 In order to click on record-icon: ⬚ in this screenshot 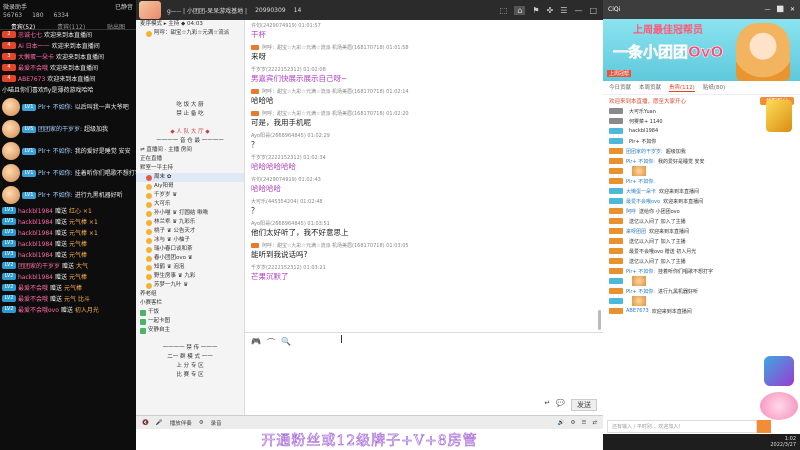, I will do `click(504, 10)`.